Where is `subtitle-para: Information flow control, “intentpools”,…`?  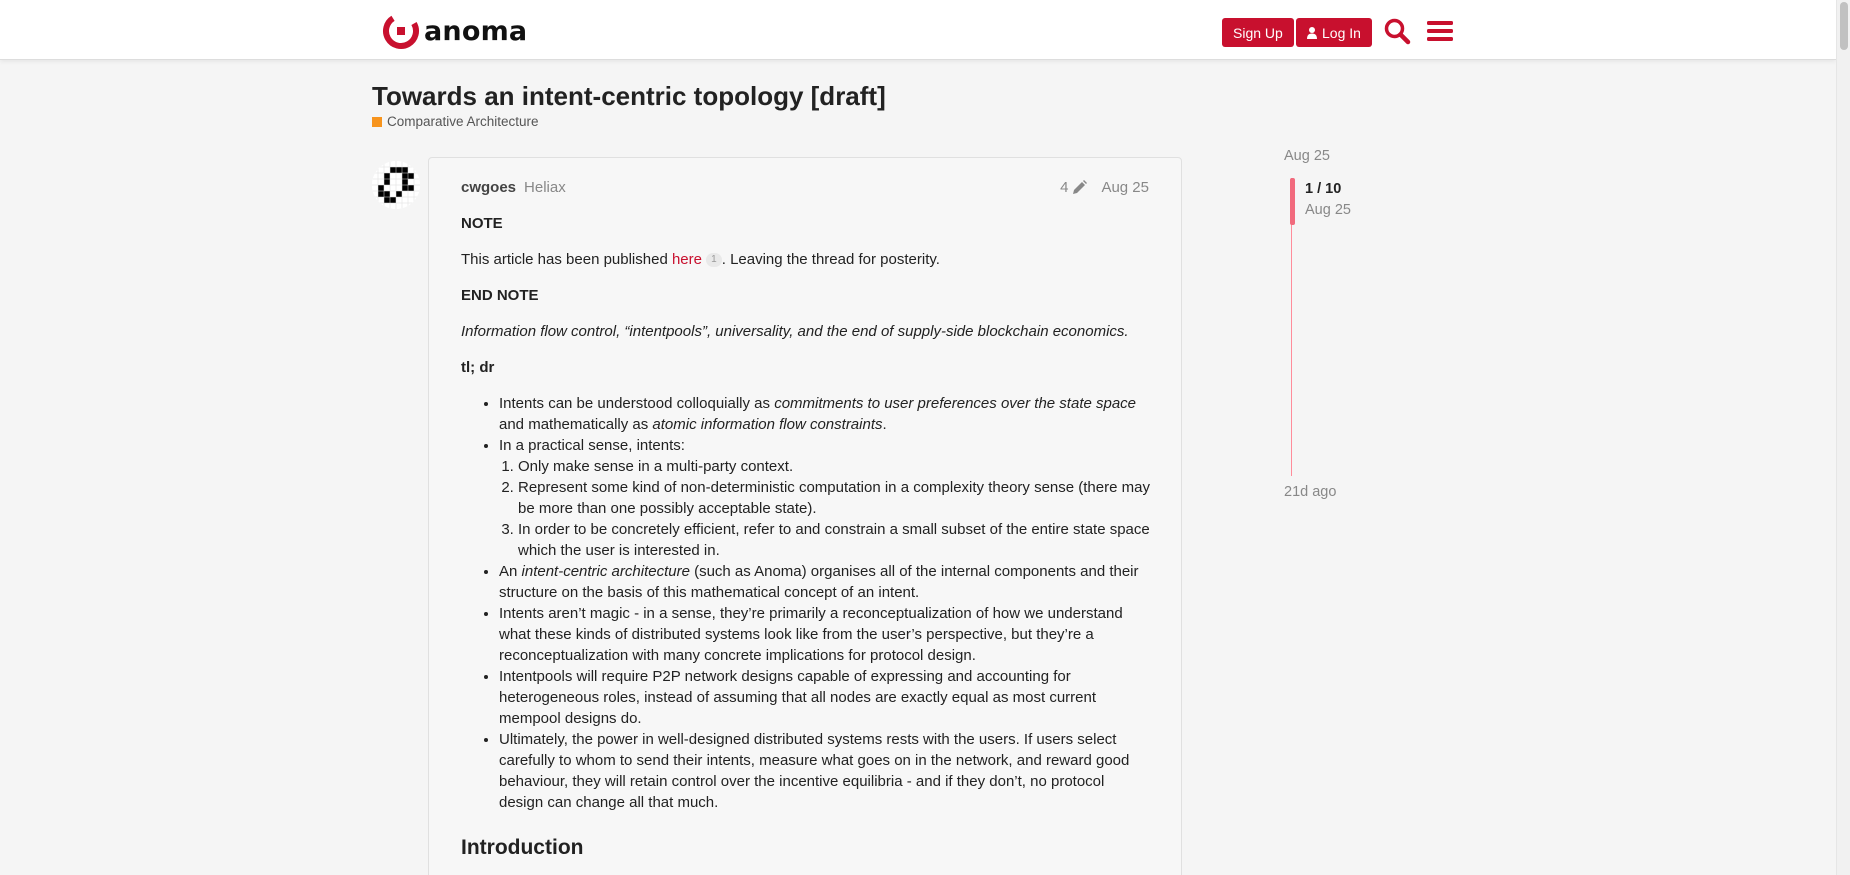 subtitle-para: Information flow control, “intentpools”,… is located at coordinates (806, 331).